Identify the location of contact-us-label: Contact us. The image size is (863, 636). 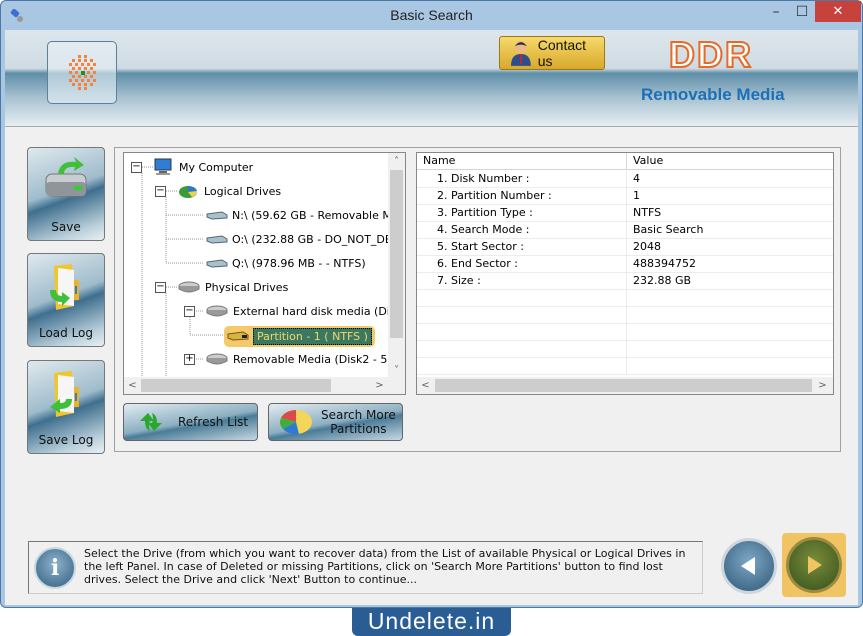
(562, 53).